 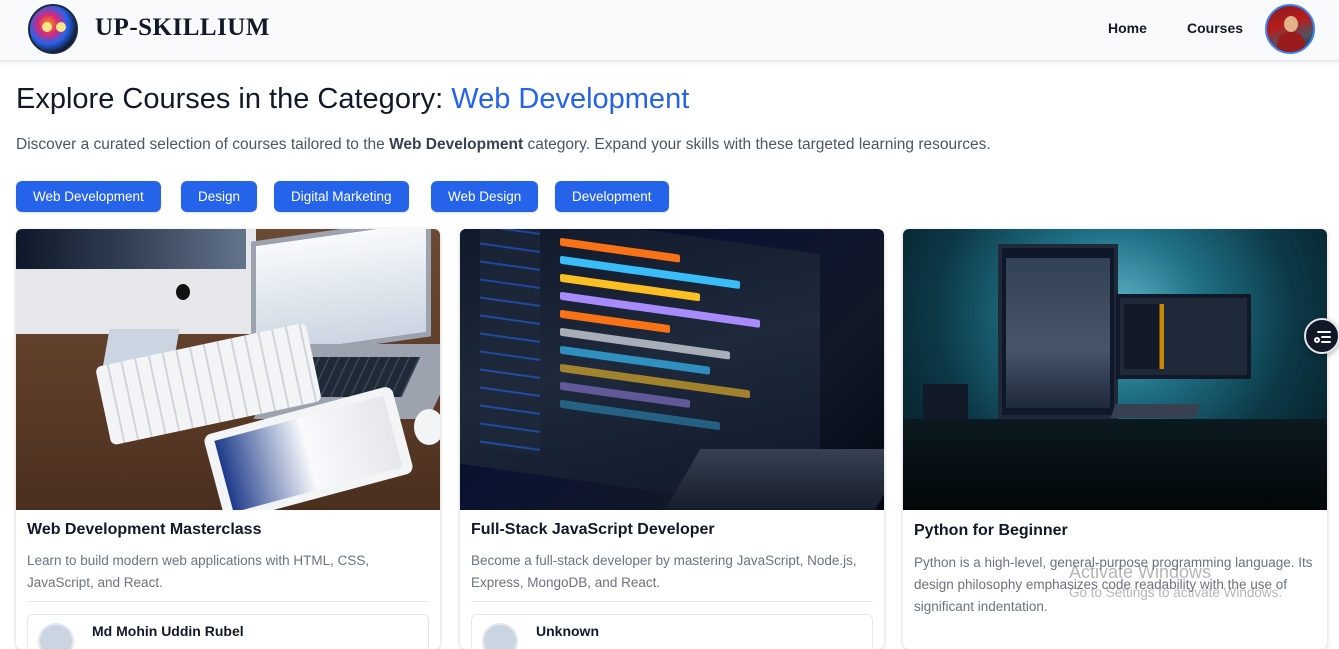 I want to click on navbar: UP-SKILLIUM Home Courses, so click(x=669, y=30).